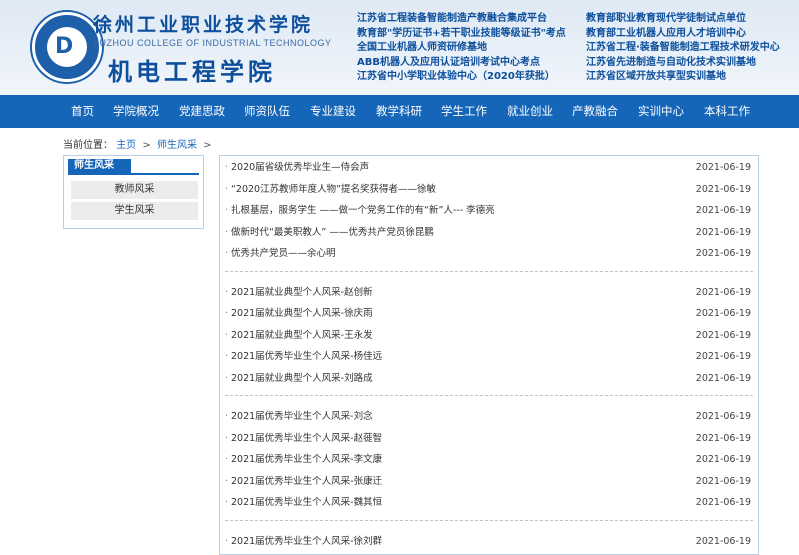 This screenshot has height=555, width=799. What do you see at coordinates (302, 379) in the screenshot?
I see `article-title-link: 2021届就业典型个人风采-刘路成` at bounding box center [302, 379].